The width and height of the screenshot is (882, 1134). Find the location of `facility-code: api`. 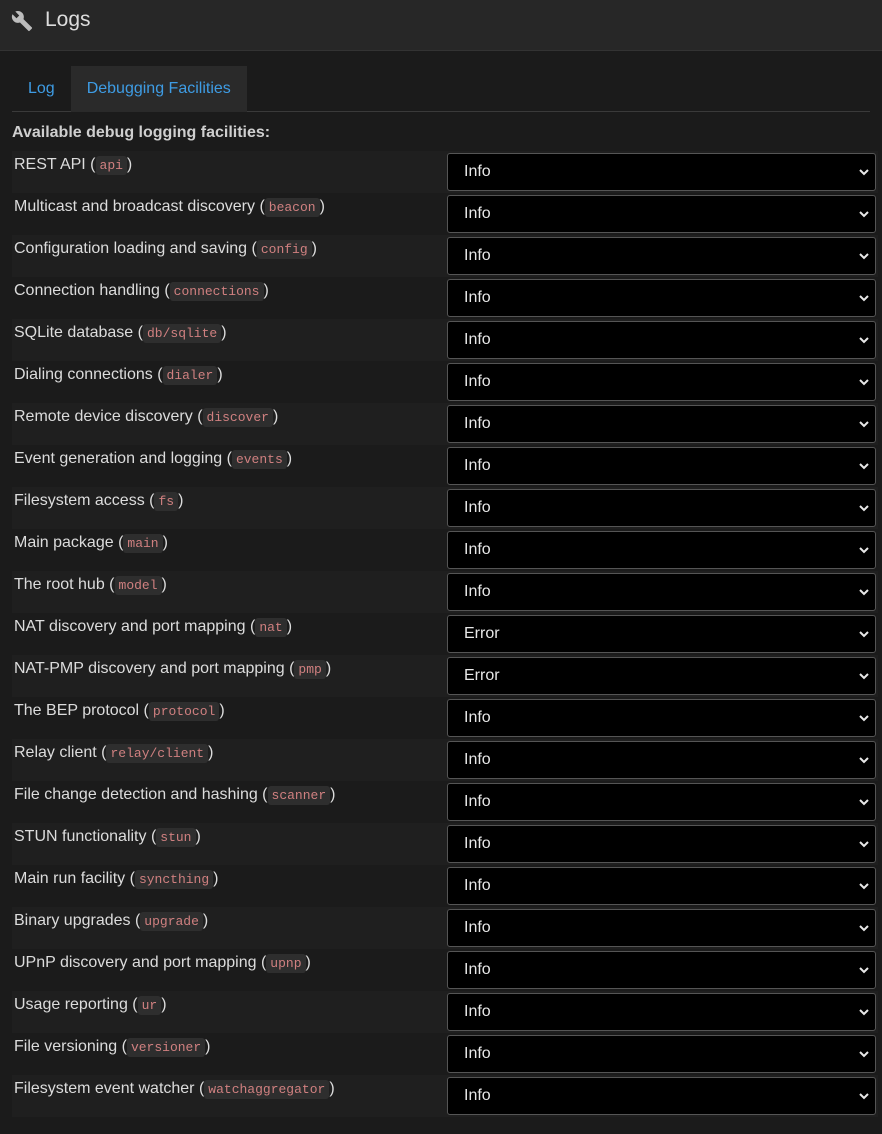

facility-code: api is located at coordinates (111, 165).